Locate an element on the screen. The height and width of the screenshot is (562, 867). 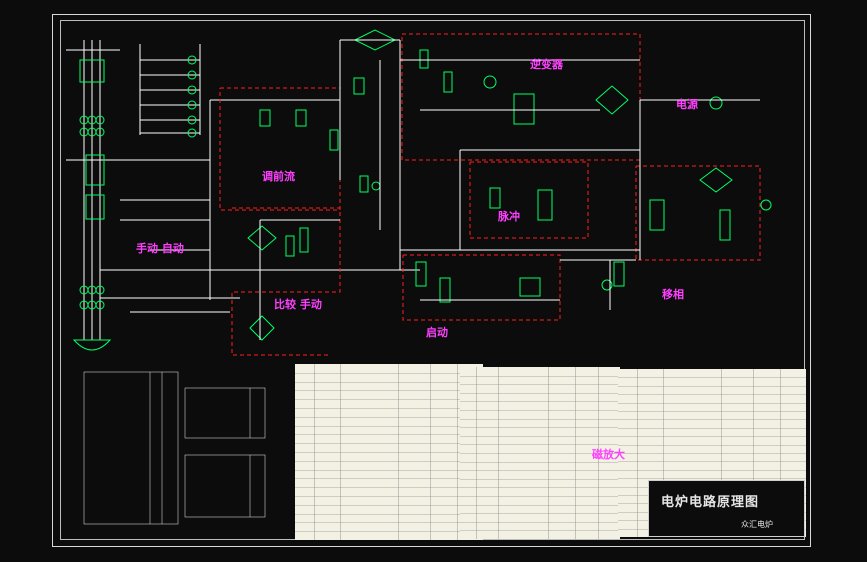
legend-table-grid is located at coordinates (174, 448).